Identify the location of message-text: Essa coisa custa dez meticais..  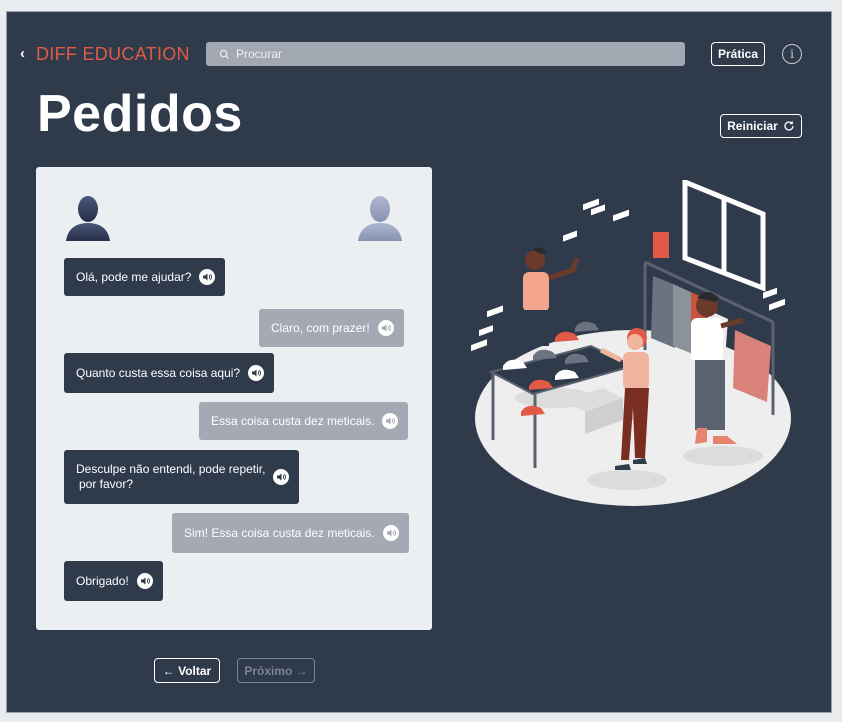
(293, 420).